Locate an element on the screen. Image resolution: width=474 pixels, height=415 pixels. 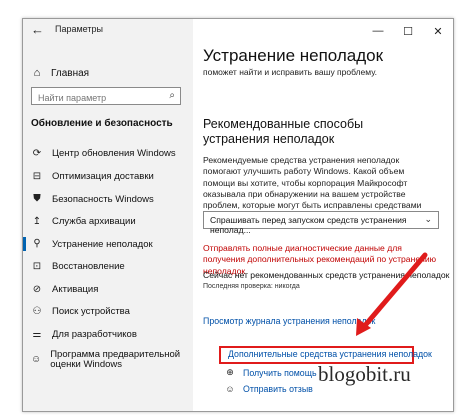
arrow-shaft is located at coordinates (393, 292).